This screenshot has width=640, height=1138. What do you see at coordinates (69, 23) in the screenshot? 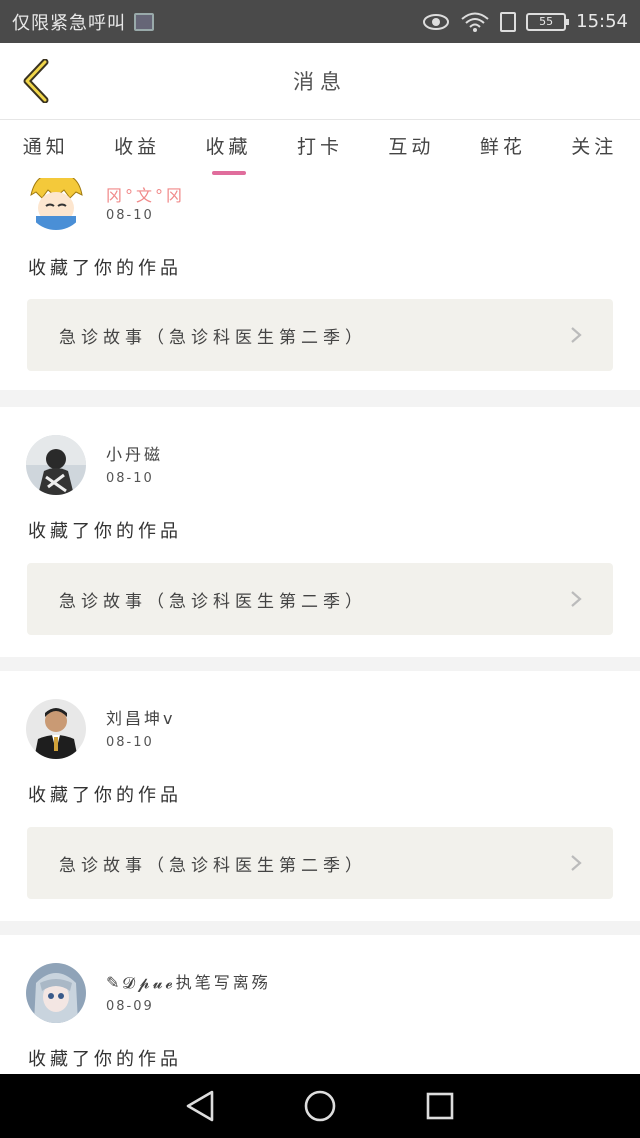
I see `carrier-text: 仅限紧急呼叫` at bounding box center [69, 23].